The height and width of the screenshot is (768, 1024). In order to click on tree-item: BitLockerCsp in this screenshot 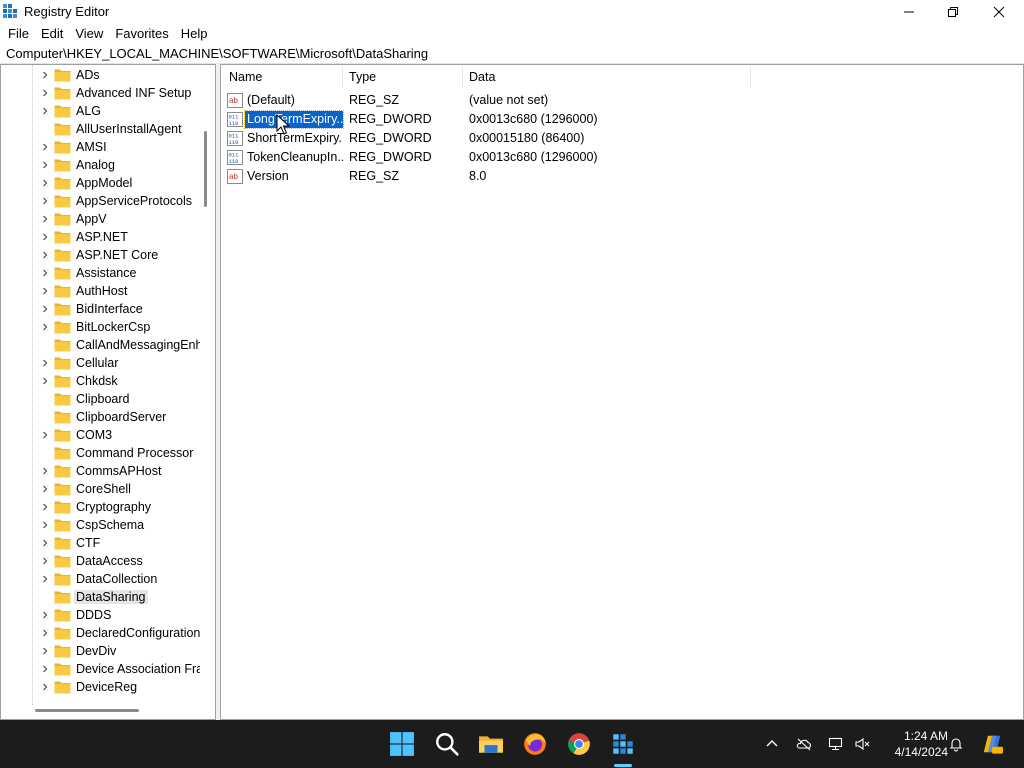, I will do `click(101, 327)`.